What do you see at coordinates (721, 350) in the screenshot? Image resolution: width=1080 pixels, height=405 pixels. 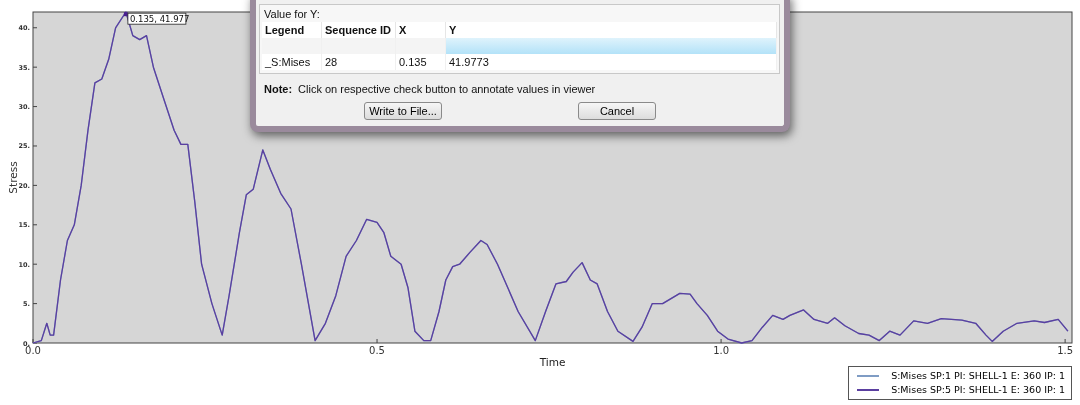 I see `x-tick-label: 1.0` at bounding box center [721, 350].